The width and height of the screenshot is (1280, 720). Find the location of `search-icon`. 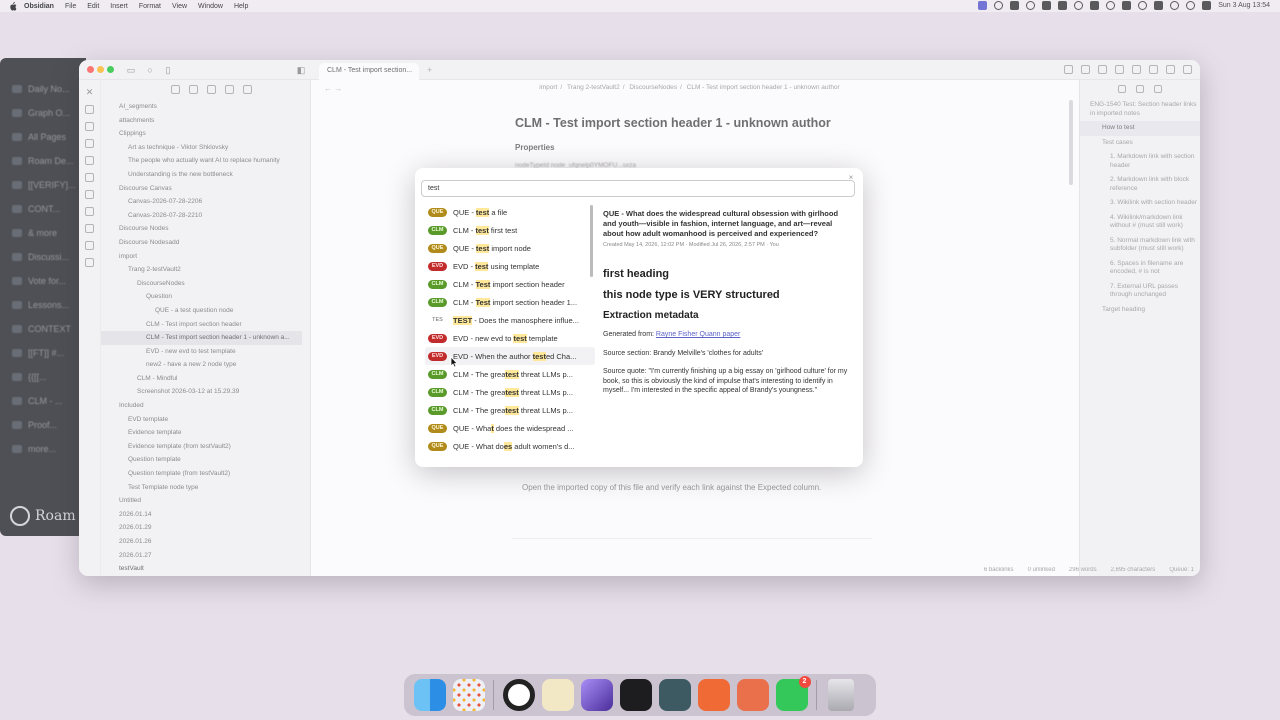

search-icon is located at coordinates (1191, 5).